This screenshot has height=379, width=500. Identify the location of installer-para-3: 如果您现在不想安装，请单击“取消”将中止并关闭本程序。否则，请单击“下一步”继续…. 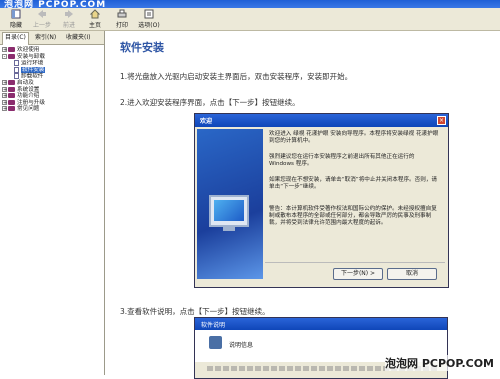
(353, 183).